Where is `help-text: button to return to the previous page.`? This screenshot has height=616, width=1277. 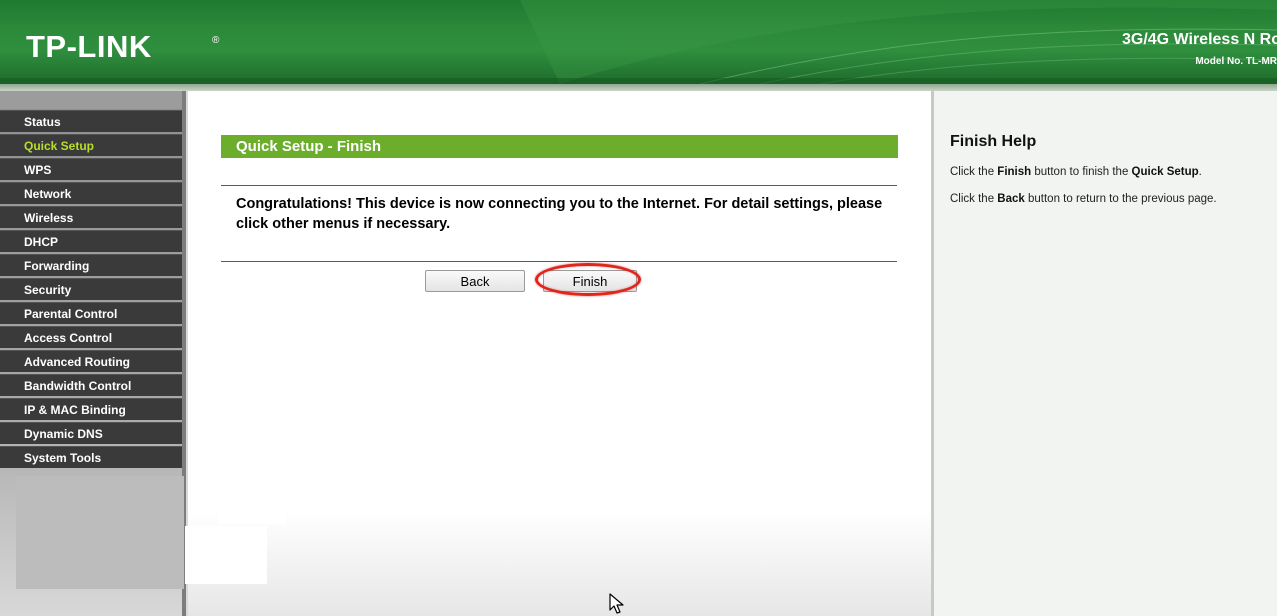
help-text: button to return to the previous page. is located at coordinates (1120, 199).